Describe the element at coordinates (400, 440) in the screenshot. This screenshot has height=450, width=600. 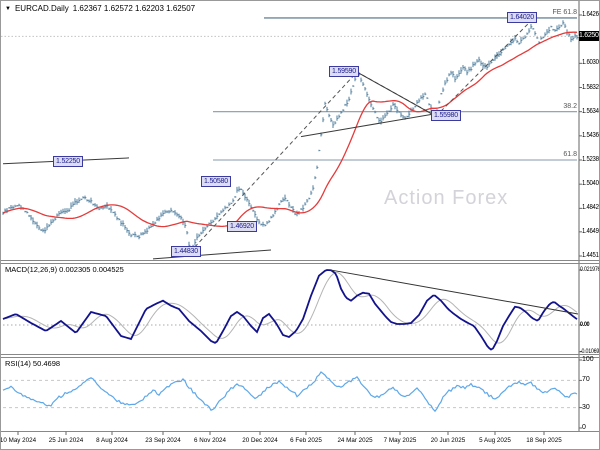
I see `date-axis-label: 7 May 2025` at that location.